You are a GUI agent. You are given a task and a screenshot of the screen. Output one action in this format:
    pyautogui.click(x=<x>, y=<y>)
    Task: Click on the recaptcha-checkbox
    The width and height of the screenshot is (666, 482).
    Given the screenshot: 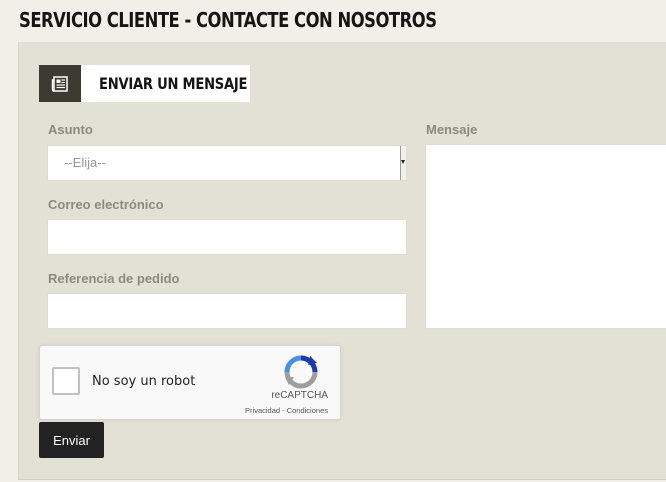 What is the action you would take?
    pyautogui.click(x=66, y=381)
    